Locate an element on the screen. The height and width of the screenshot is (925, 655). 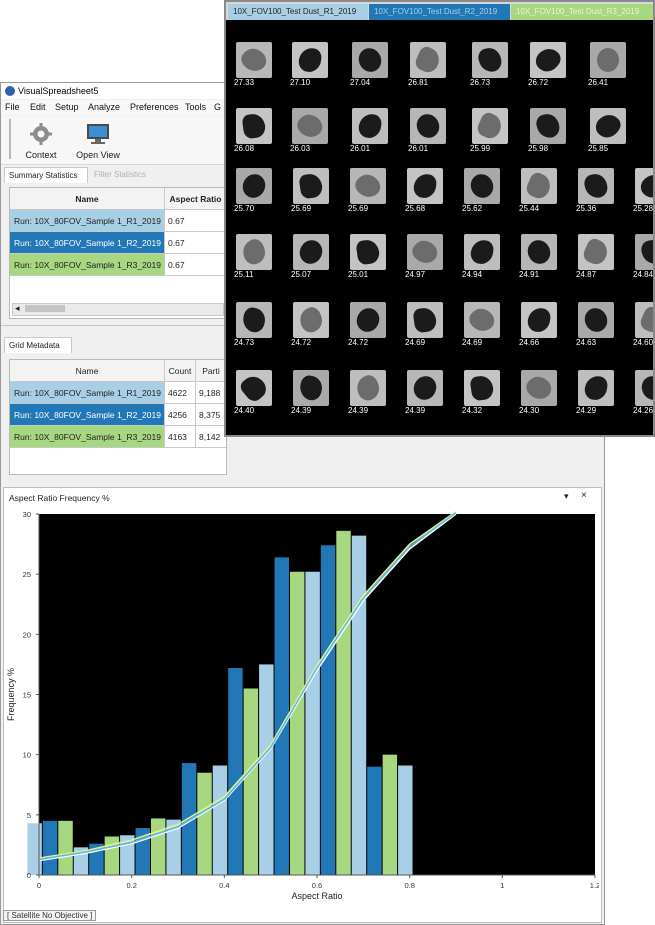
particle-thumbnail: 25.11 is located at coordinates (254, 257).